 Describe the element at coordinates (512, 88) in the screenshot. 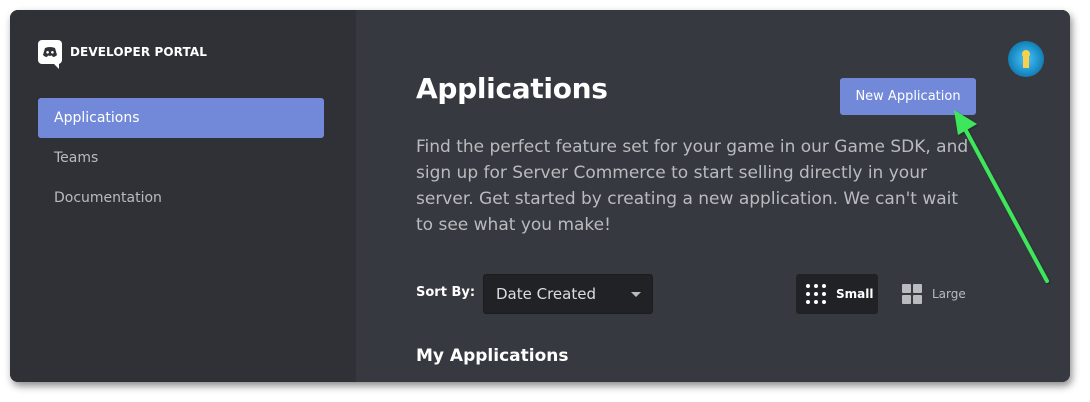

I see `page-title: Applications` at that location.